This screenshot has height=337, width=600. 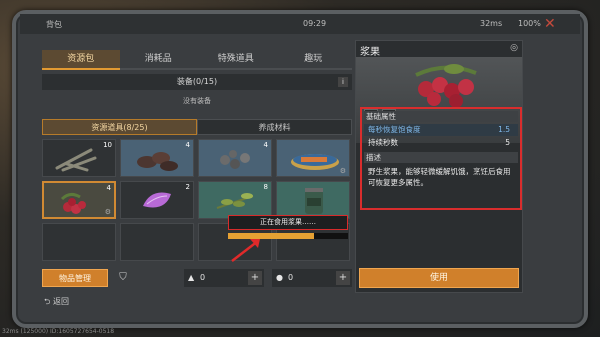 I want to click on item-manage-button: 物品管理, so click(x=75, y=278).